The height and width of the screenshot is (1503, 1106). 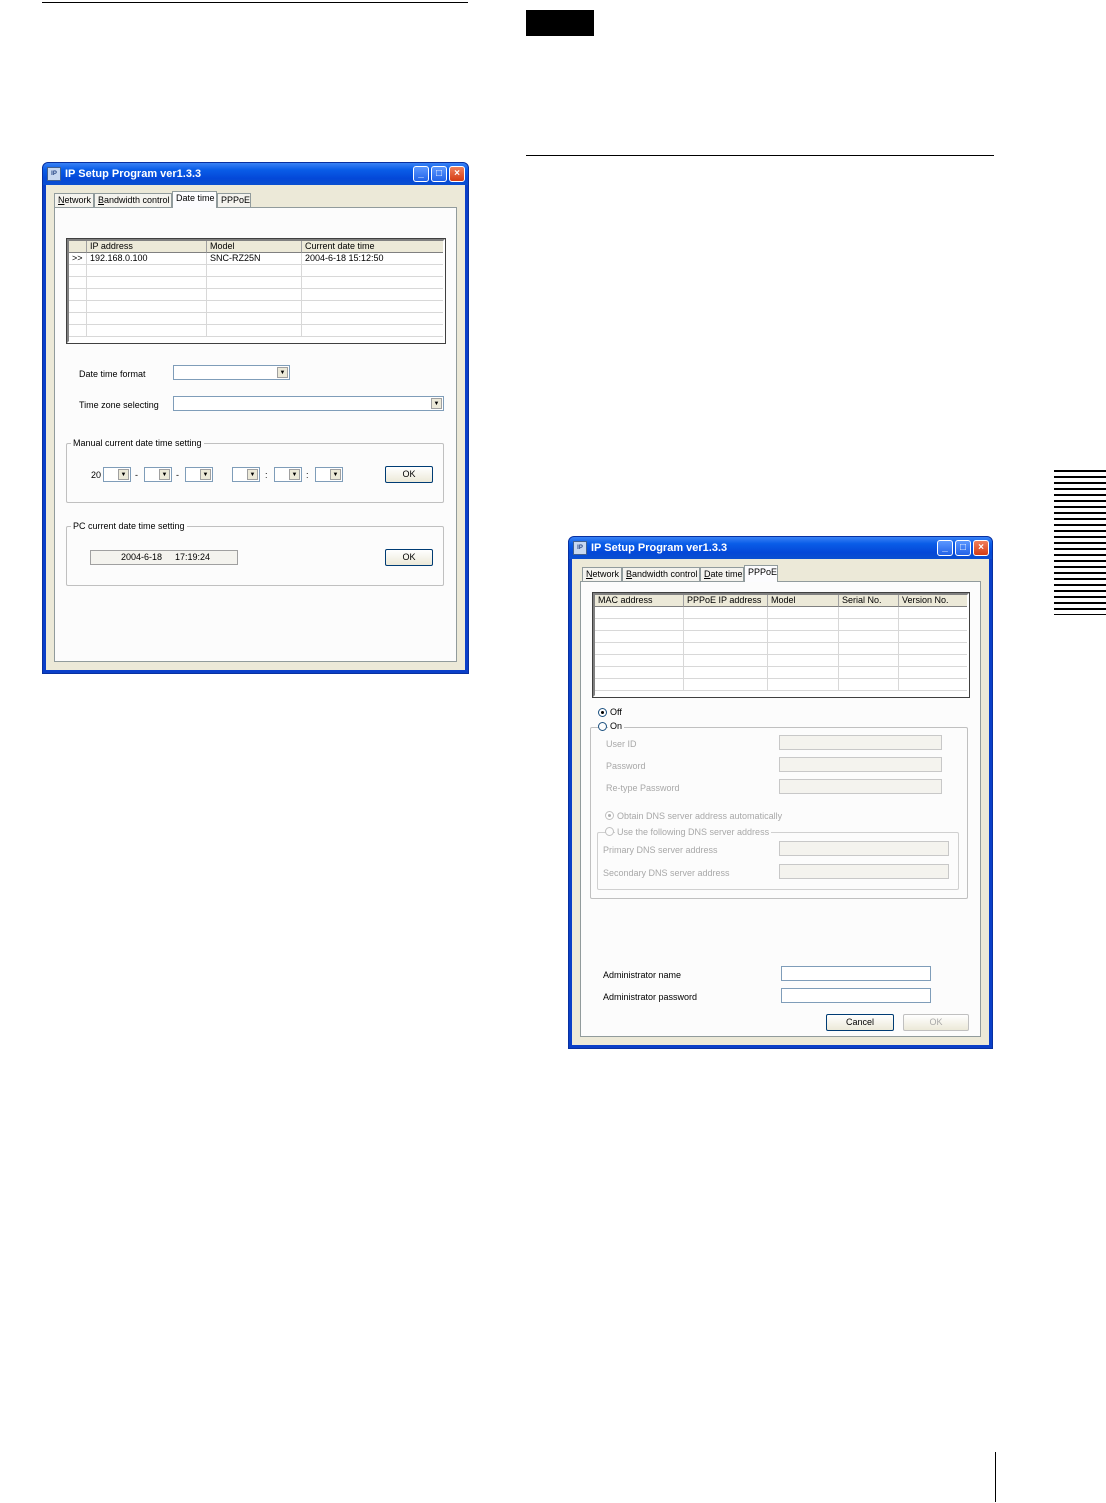 I want to click on pppoe-on-radio, so click(x=602, y=726).